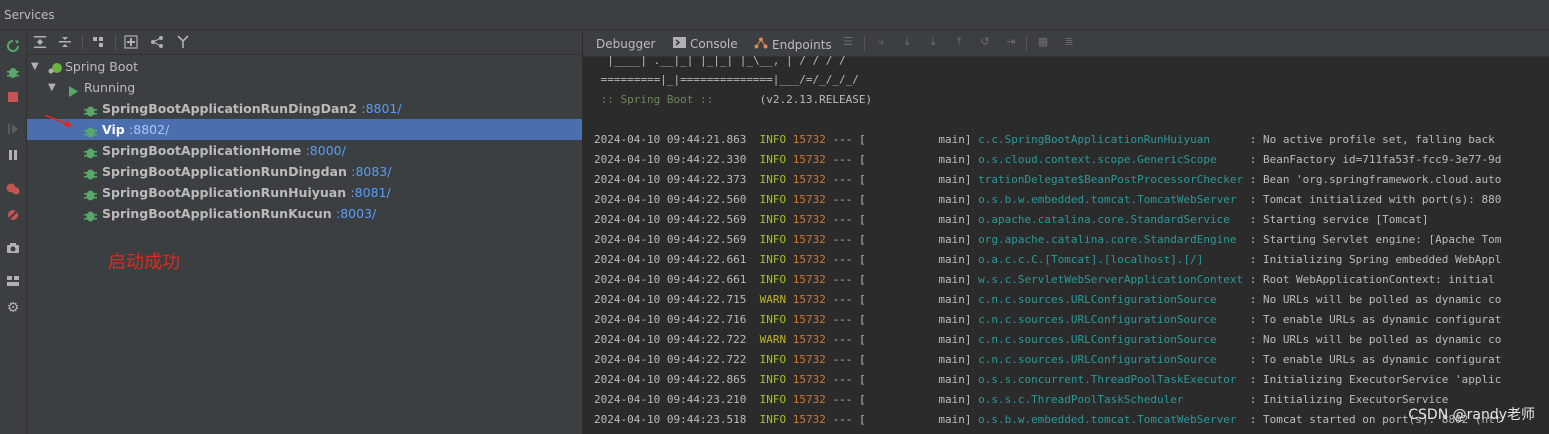 Image resolution: width=1549 pixels, height=434 pixels. Describe the element at coordinates (371, 171) in the screenshot. I see `service-port-link: :8083/` at that location.